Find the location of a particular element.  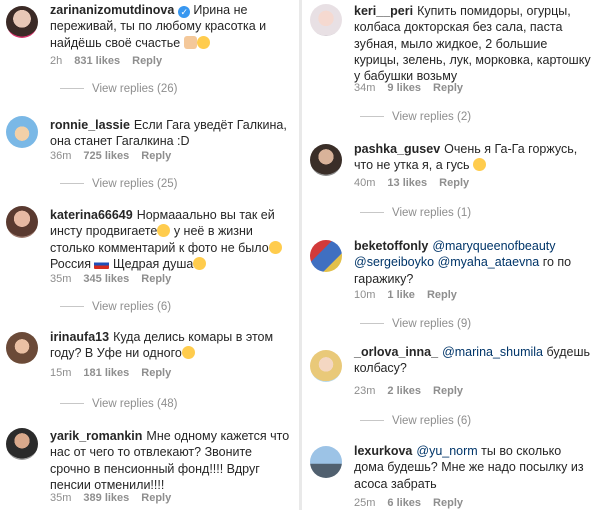

username: _orlova_inna_ is located at coordinates (396, 352).